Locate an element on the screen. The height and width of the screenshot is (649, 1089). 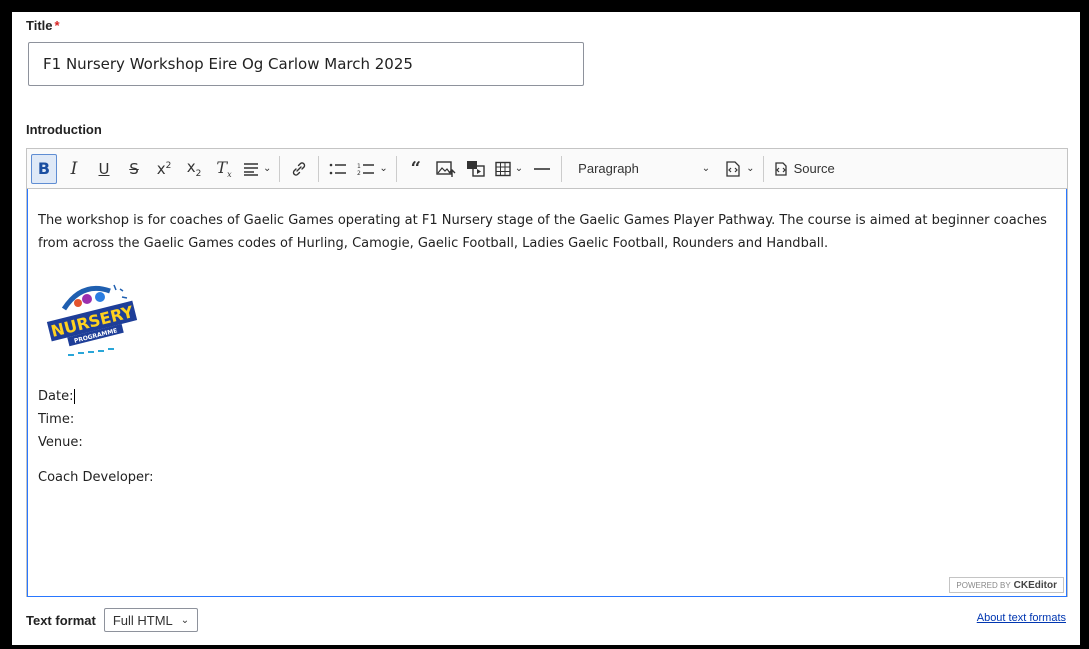
blockquote-button: “ is located at coordinates (416, 169).